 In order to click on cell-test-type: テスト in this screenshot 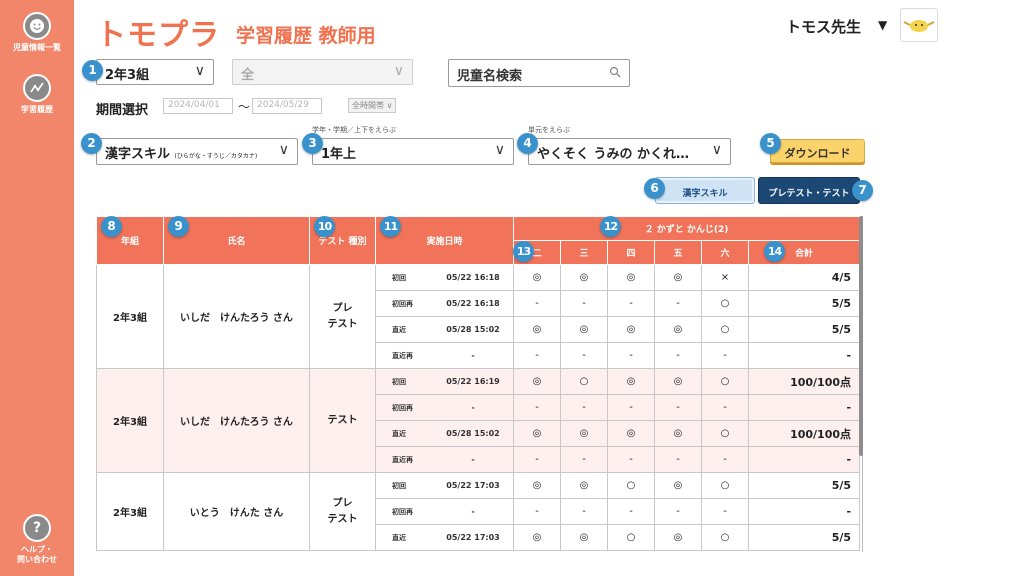, I will do `click(342, 420)`.